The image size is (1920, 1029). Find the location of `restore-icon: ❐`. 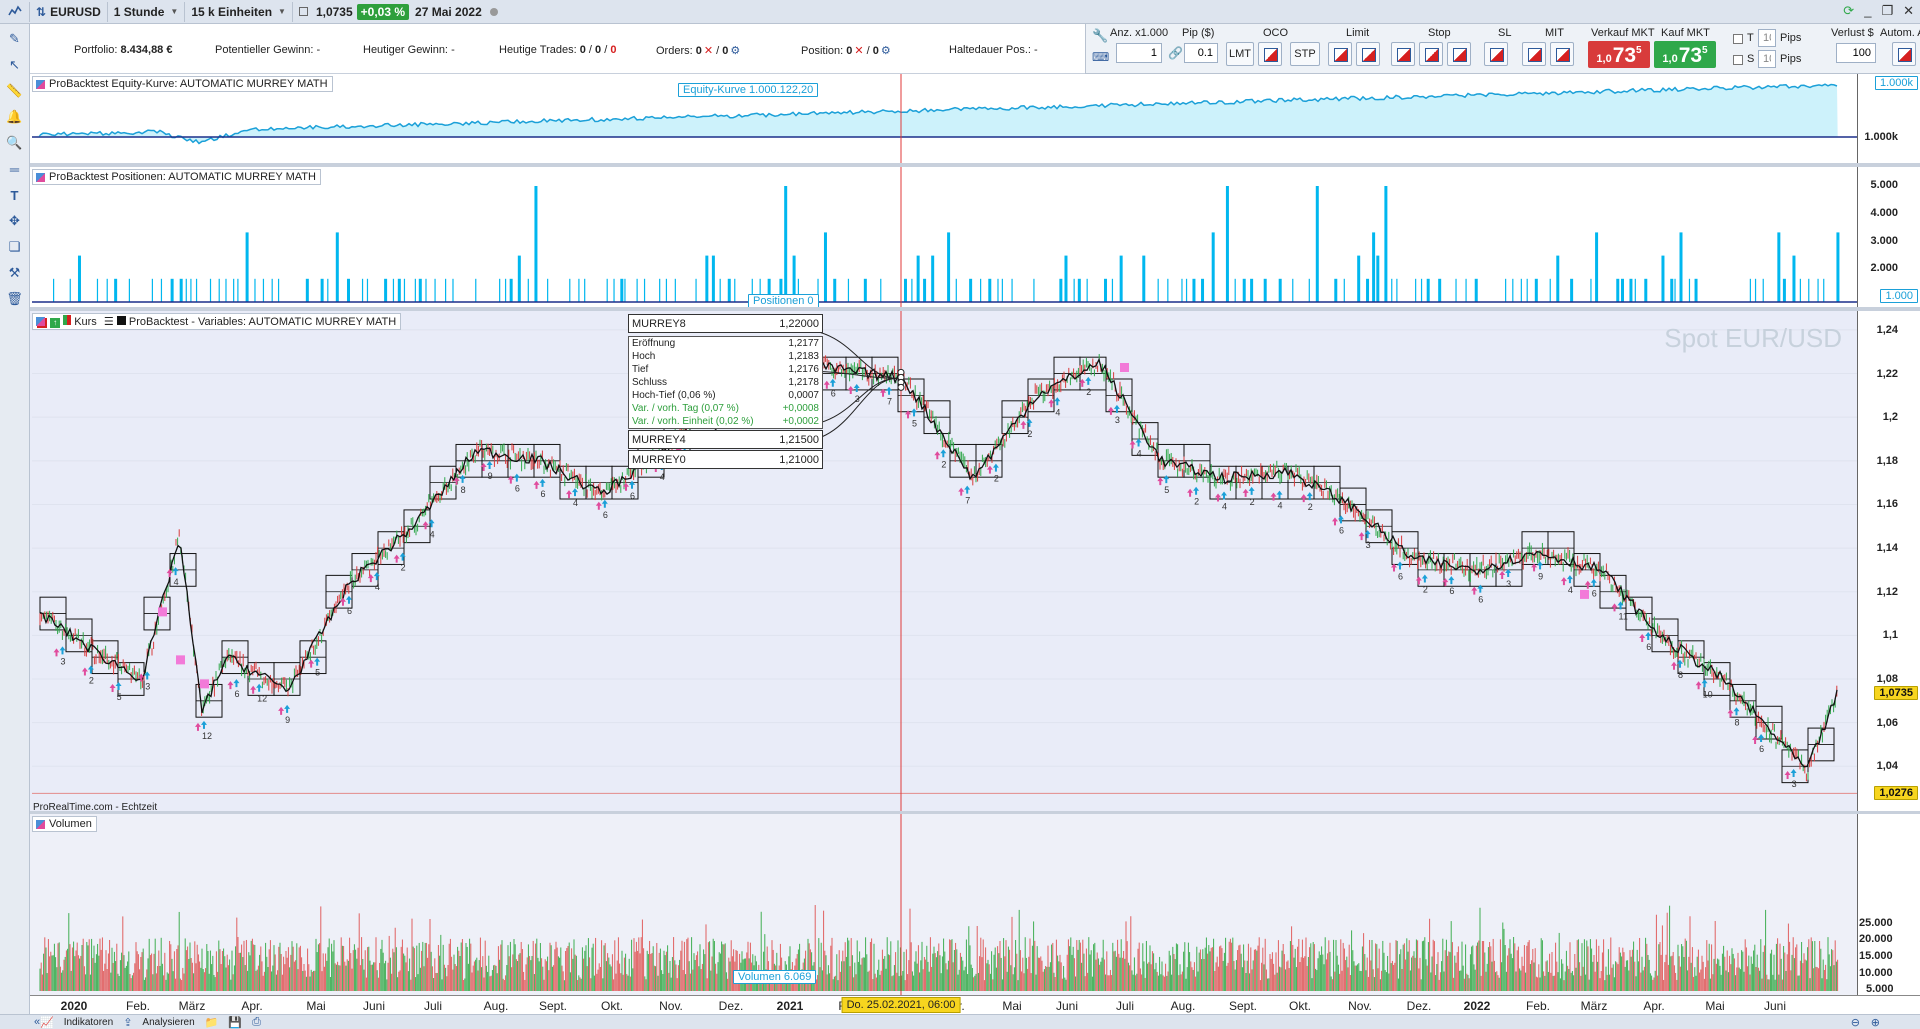

restore-icon: ❐ is located at coordinates (1887, 11).